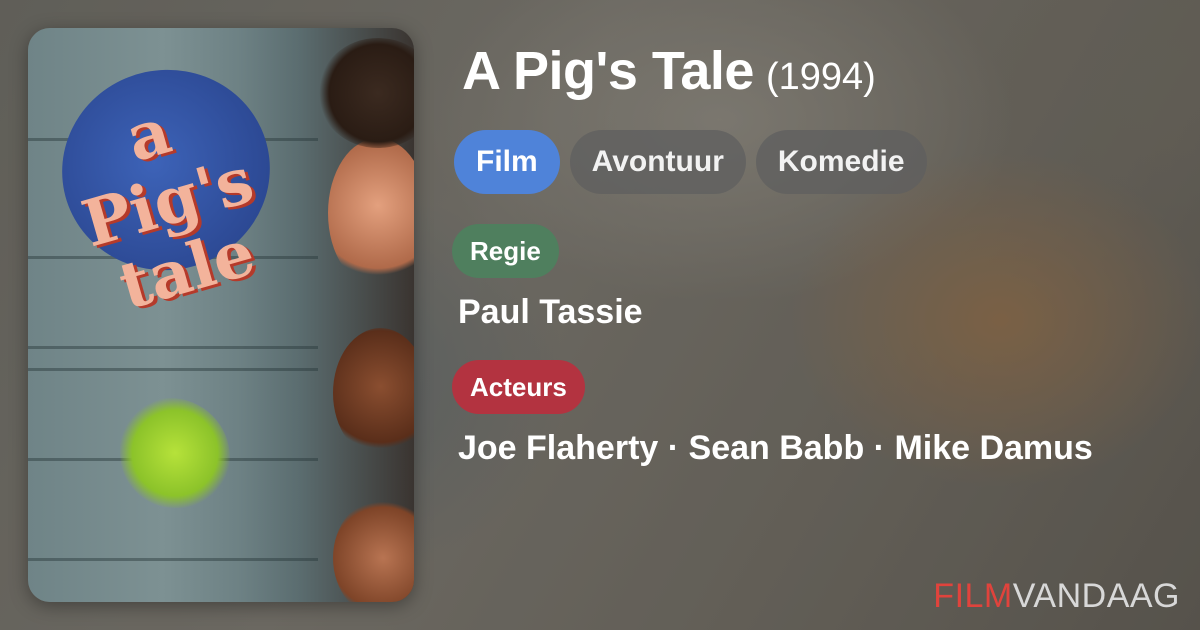  I want to click on movie-heading: A Pig's Tale (1994), so click(669, 71).